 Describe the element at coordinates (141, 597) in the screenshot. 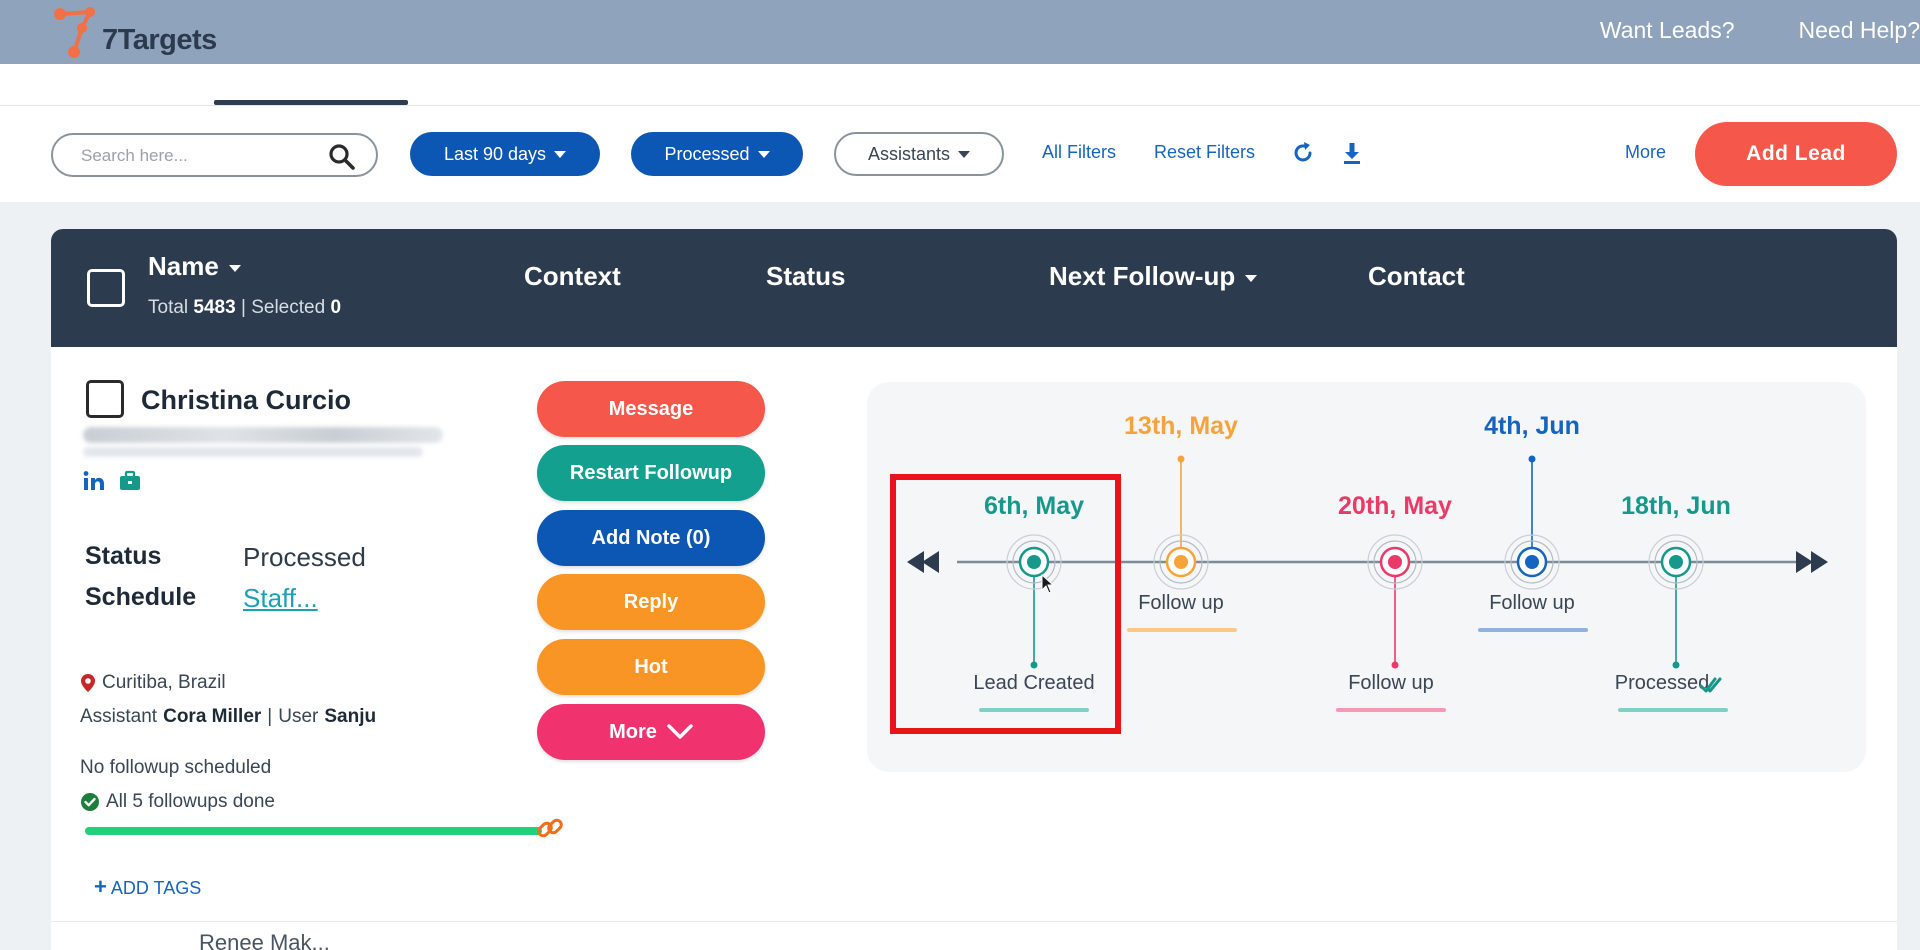

I see `schedule-label: Schedule` at that location.